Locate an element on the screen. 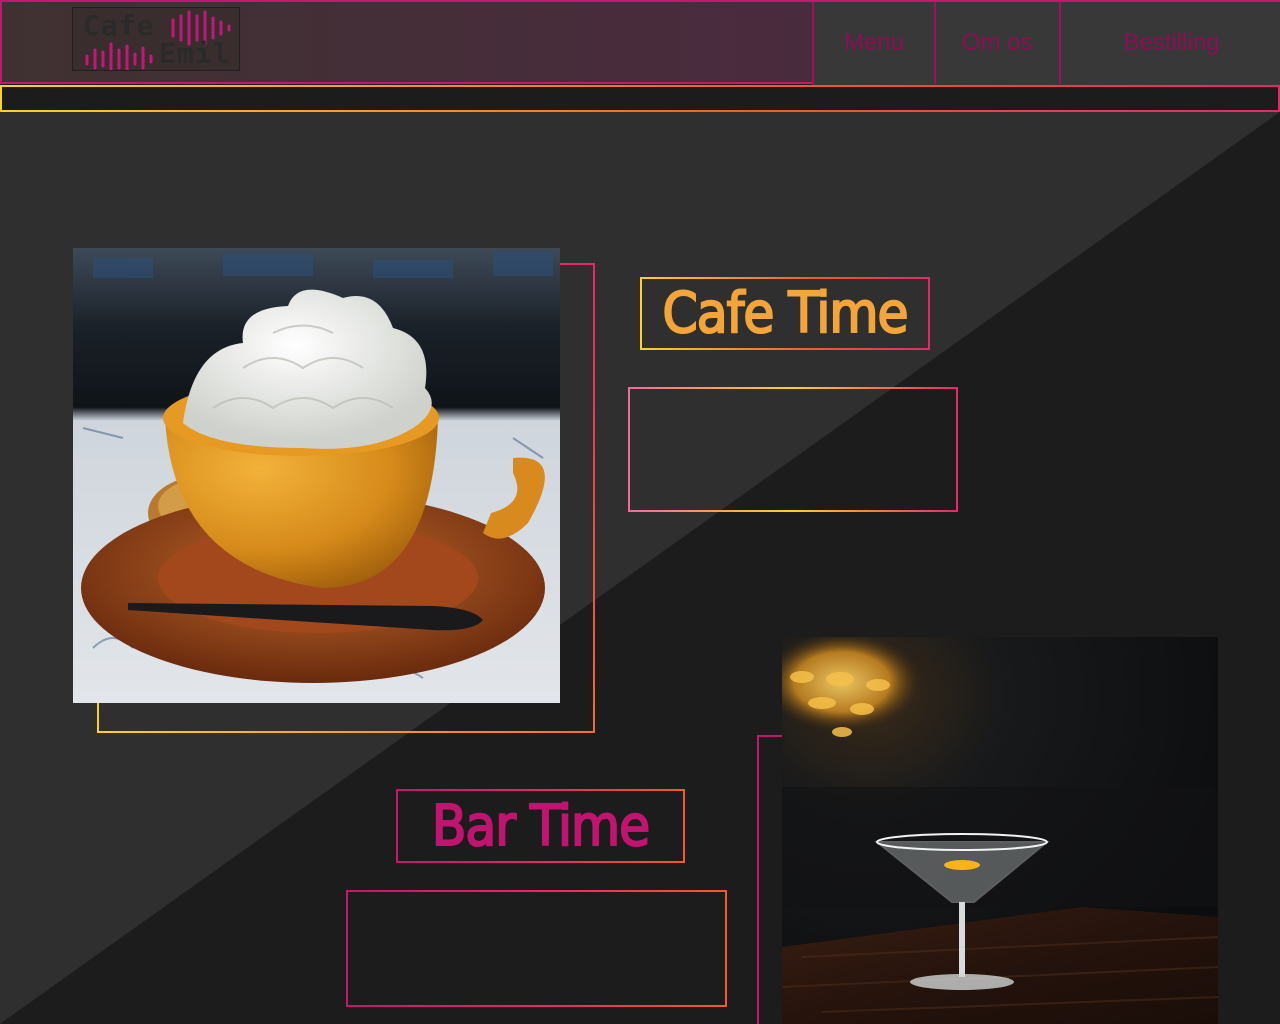 The height and width of the screenshot is (1024, 1280). nav-item-om-os: Om os is located at coordinates (997, 42).